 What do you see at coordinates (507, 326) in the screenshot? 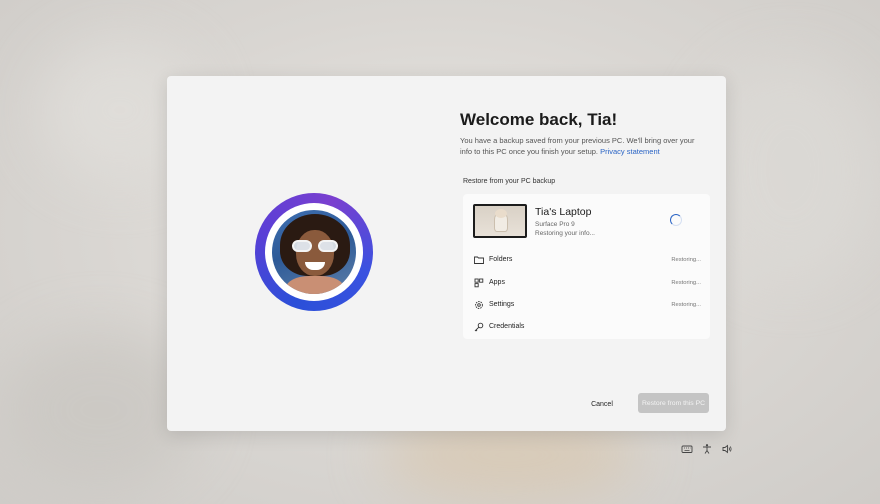
I see `restore-item-label: Credentials` at bounding box center [507, 326].